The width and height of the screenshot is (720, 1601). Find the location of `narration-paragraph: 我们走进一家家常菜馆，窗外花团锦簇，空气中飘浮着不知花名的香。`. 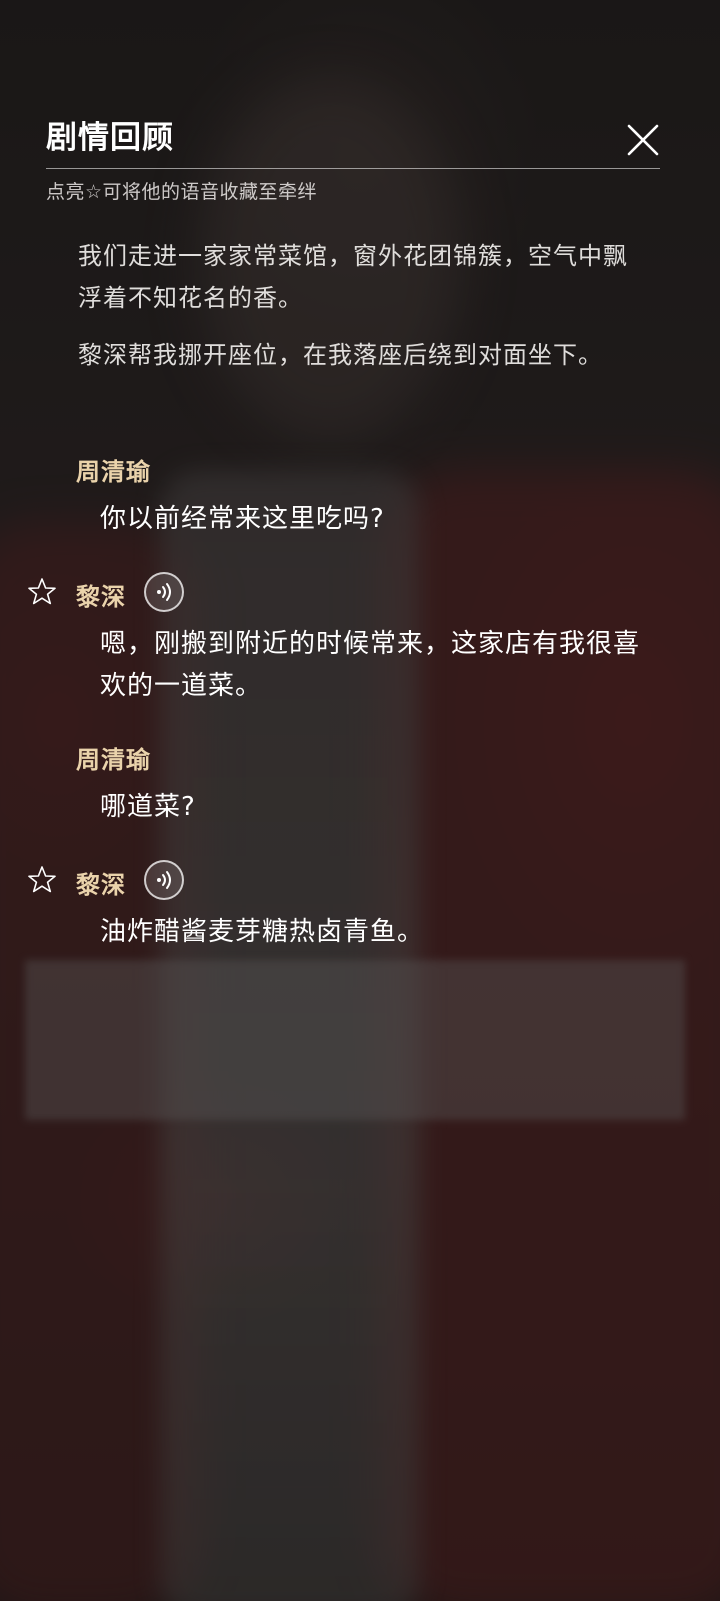

narration-paragraph: 我们走进一家家常菜馆，窗外花团锦簇，空气中飘浮着不知花名的香。 is located at coordinates (353, 277).